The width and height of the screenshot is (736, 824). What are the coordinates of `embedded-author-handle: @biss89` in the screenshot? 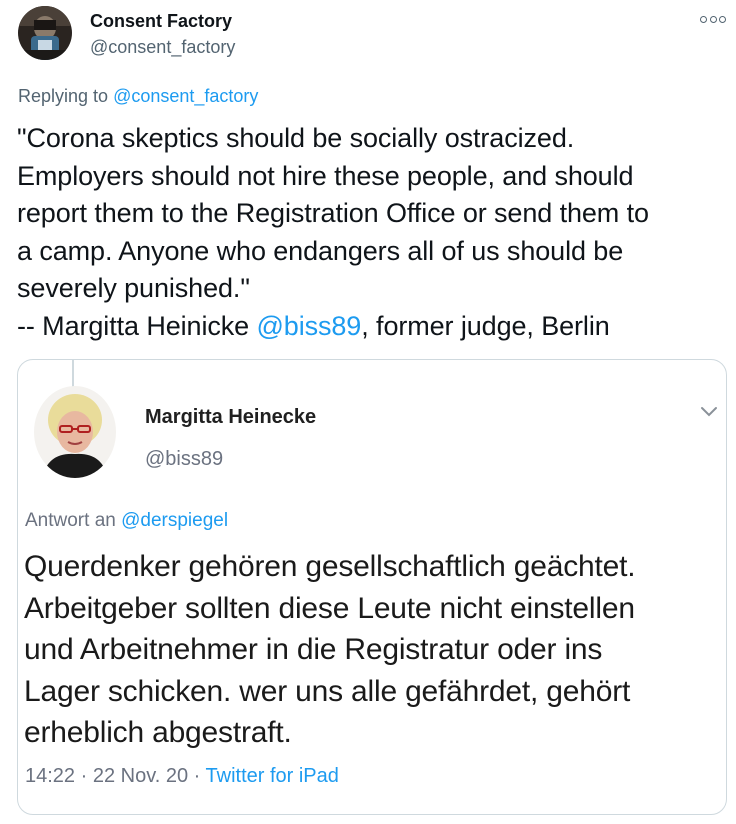 It's located at (184, 459).